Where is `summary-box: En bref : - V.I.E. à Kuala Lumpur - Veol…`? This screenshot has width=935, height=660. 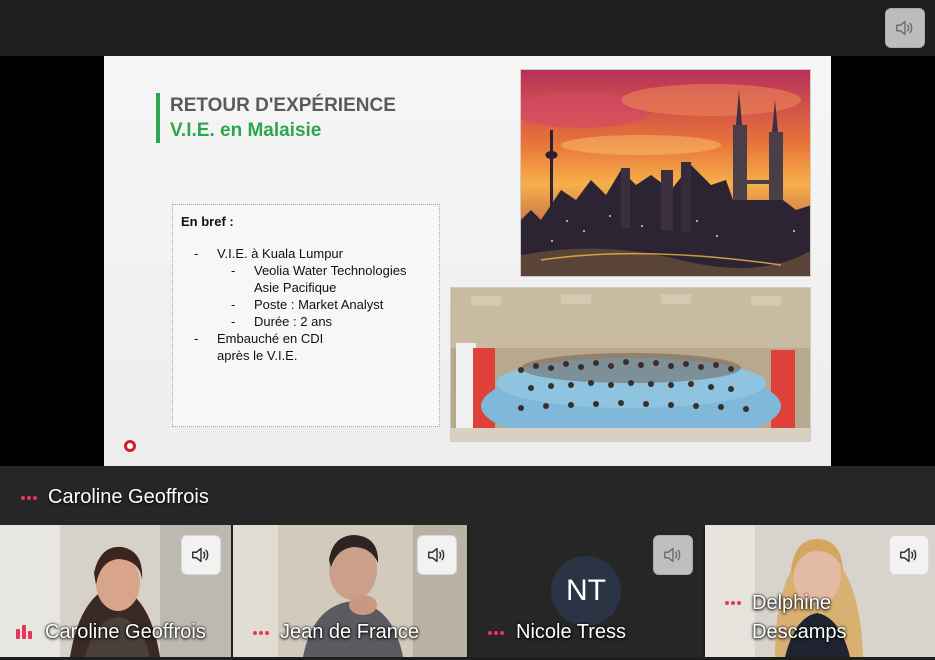 summary-box: En bref : - V.I.E. à Kuala Lumpur - Veol… is located at coordinates (306, 315).